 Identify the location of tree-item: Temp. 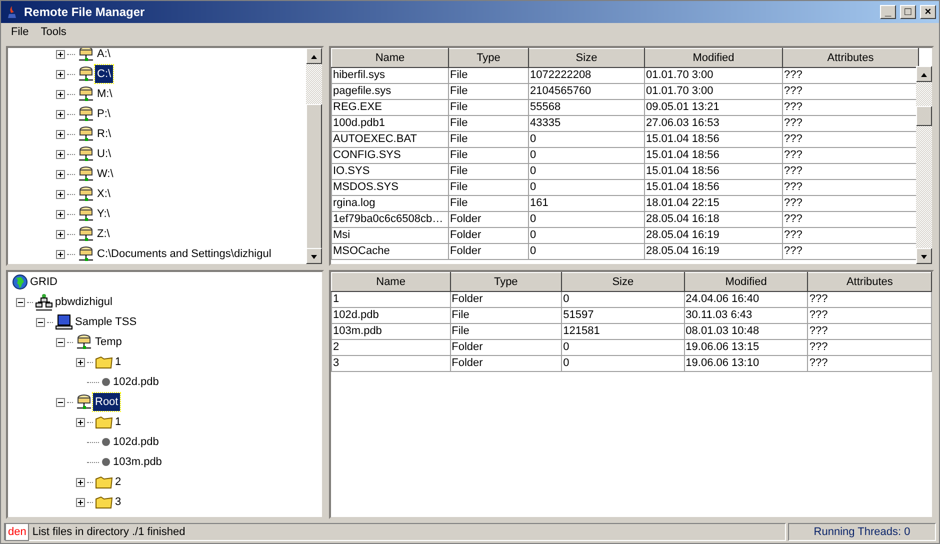
(108, 342).